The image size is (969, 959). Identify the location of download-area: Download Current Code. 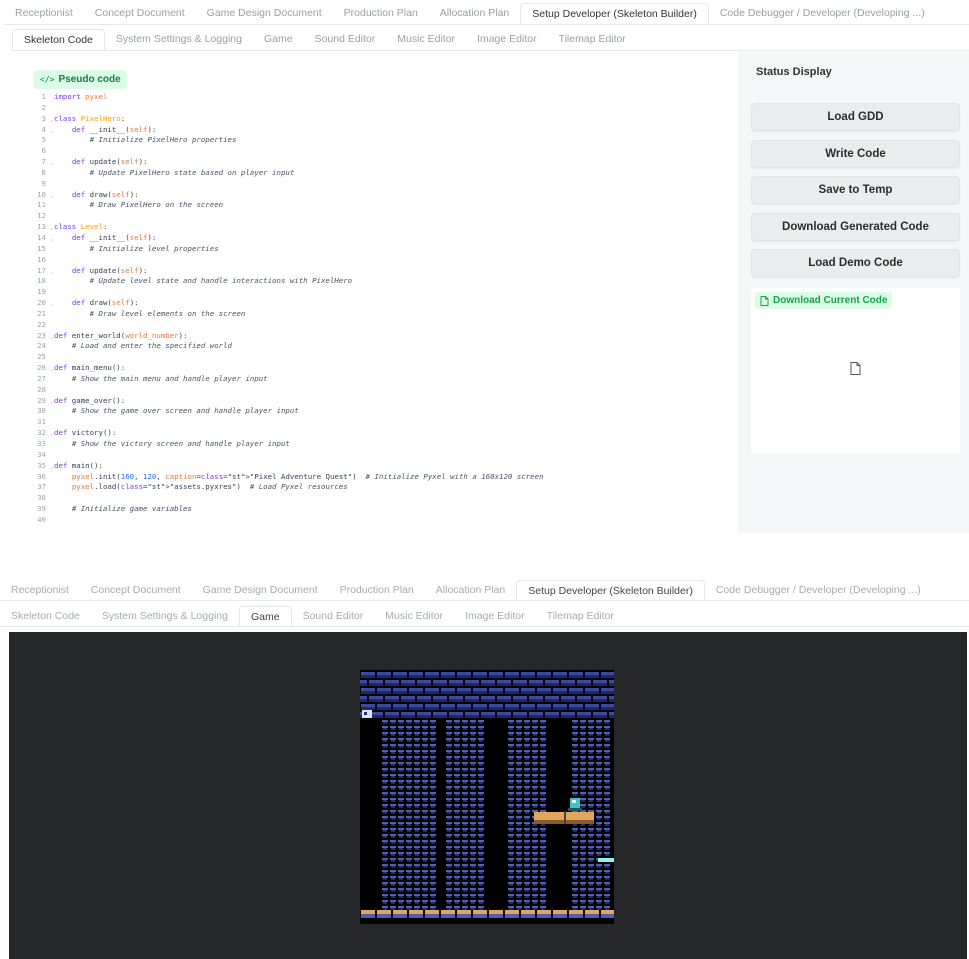
(855, 371).